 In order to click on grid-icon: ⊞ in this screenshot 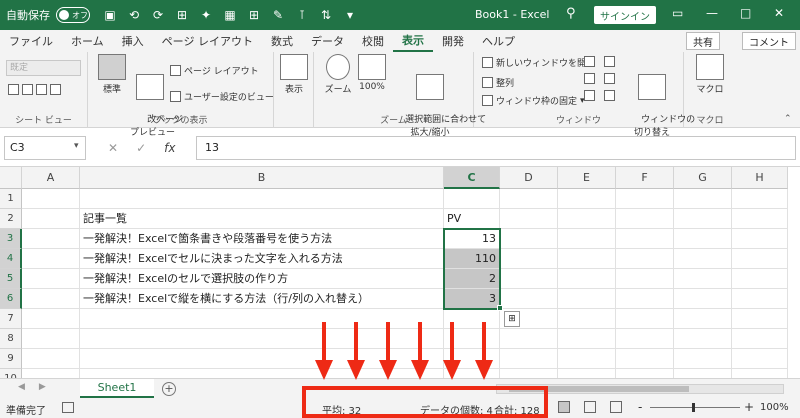, I will do `click(254, 15)`.